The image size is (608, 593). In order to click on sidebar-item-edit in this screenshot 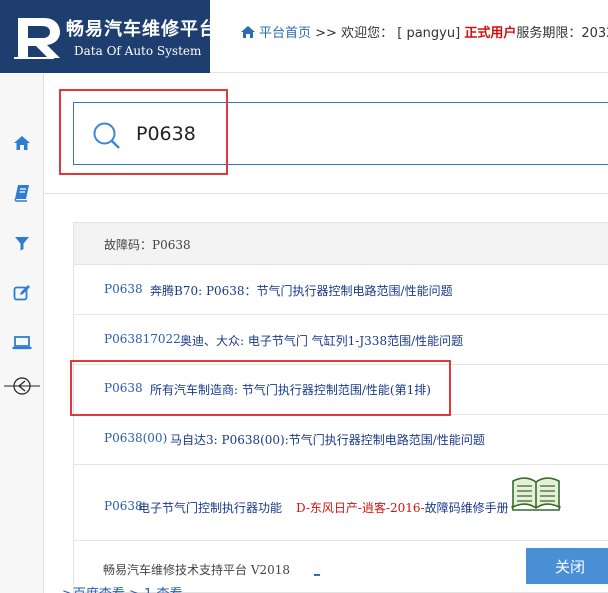, I will do `click(22, 293)`.